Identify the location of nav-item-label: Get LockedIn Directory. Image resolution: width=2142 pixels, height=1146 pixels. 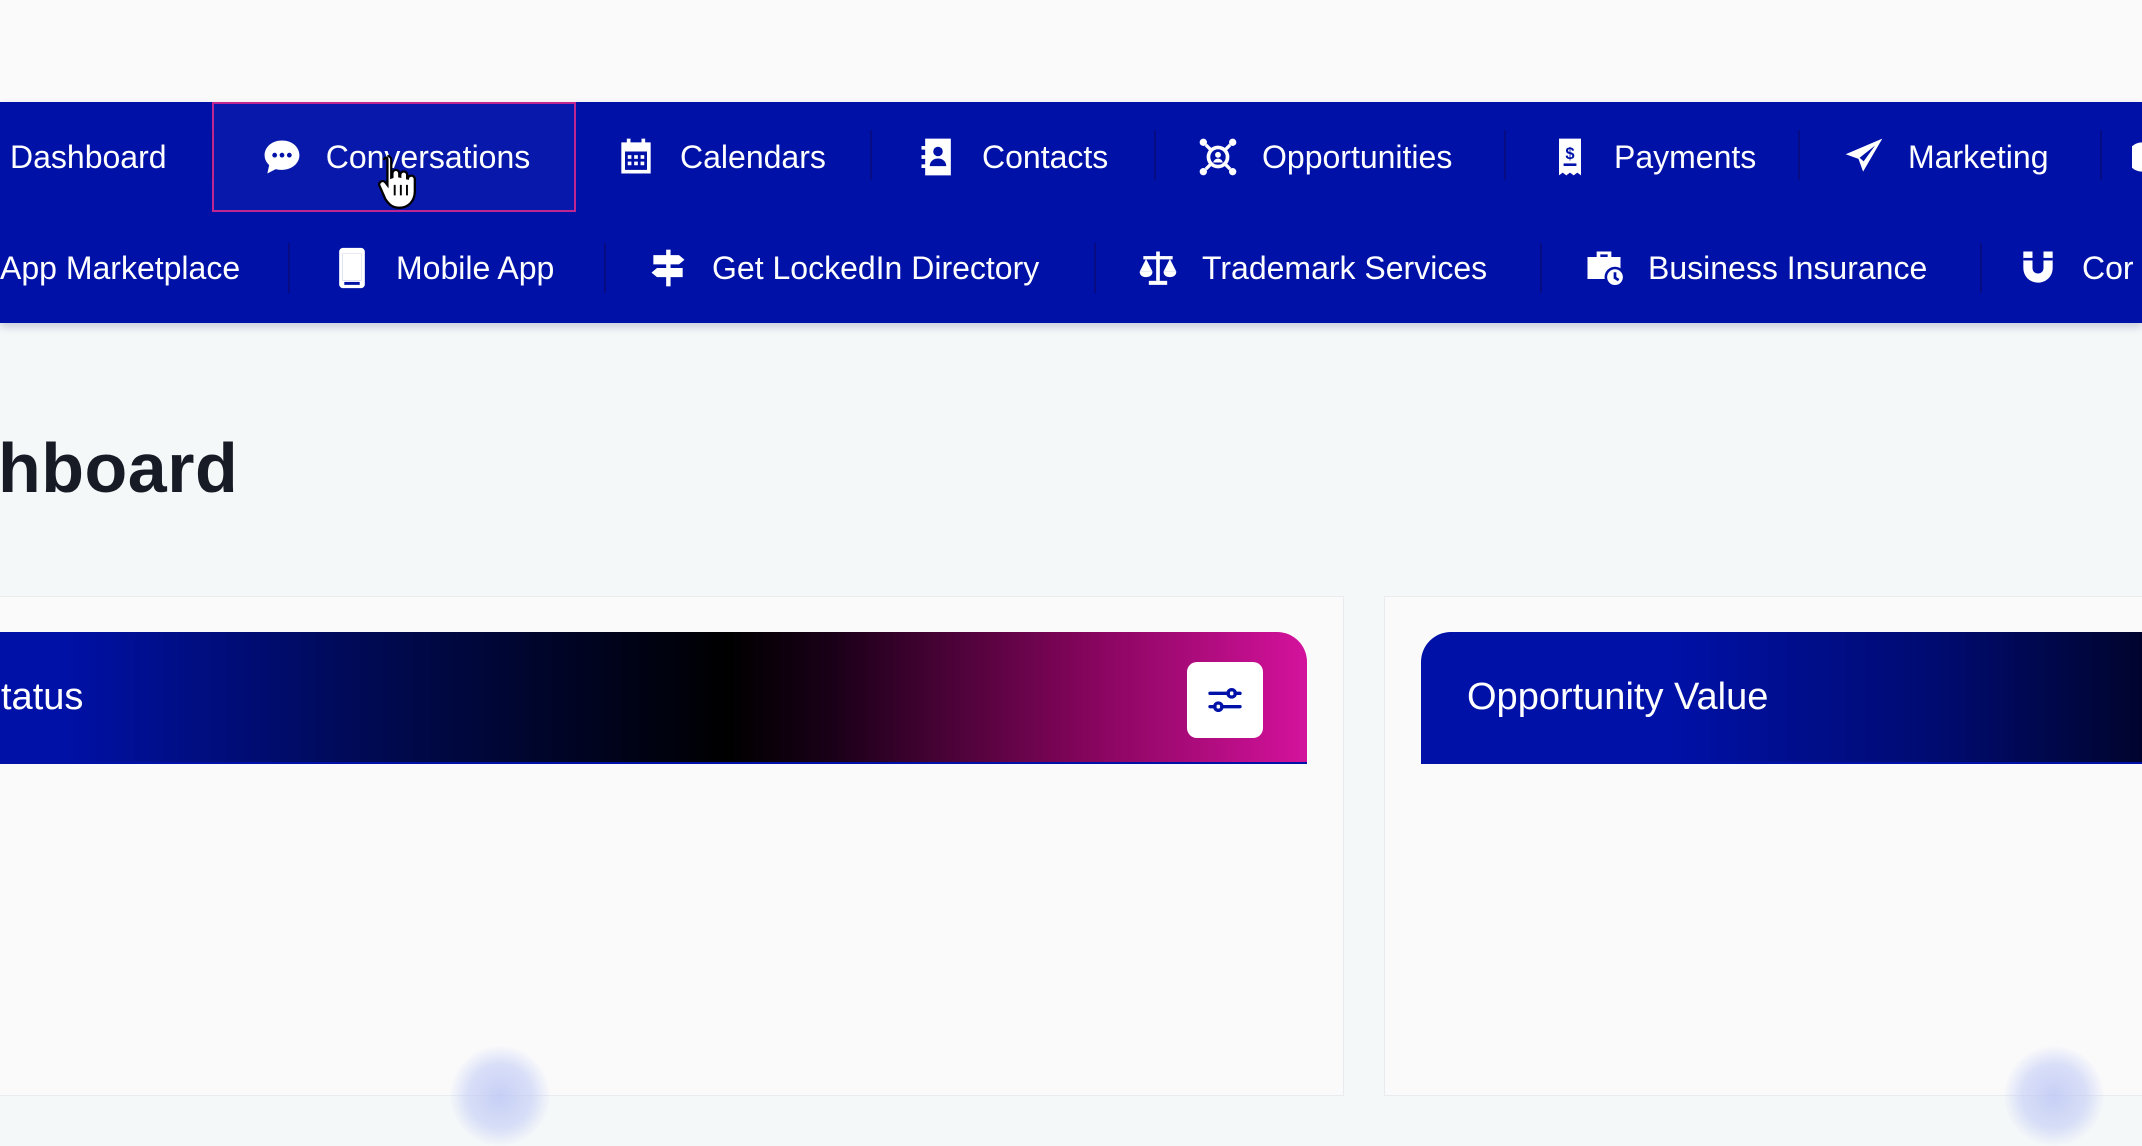
(876, 267).